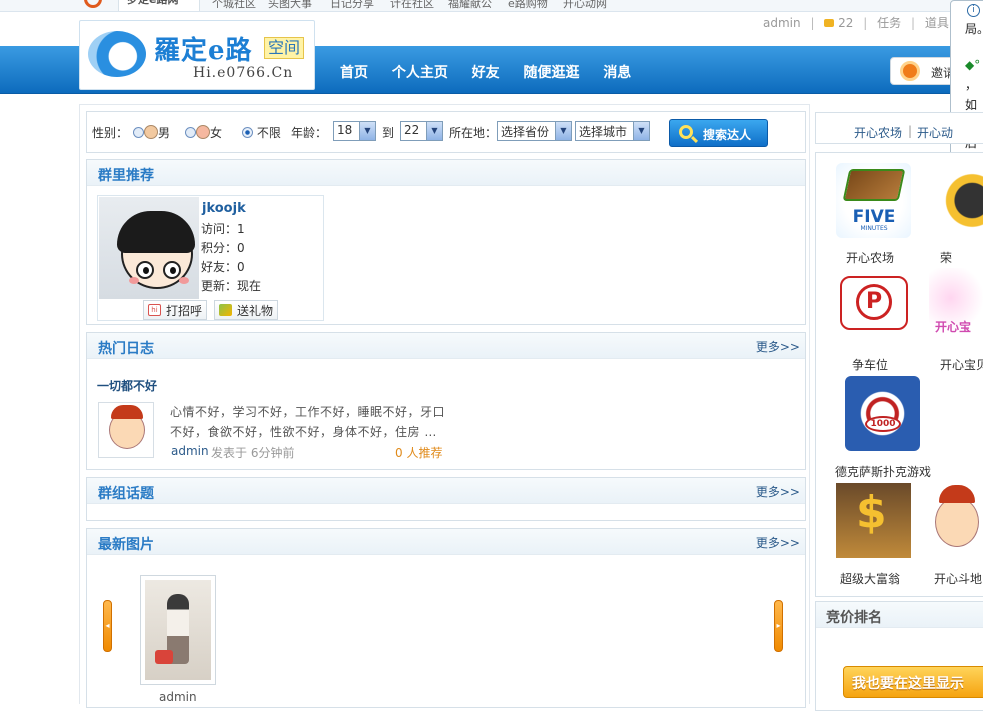 The width and height of the screenshot is (983, 711). Describe the element at coordinates (873, 305) in the screenshot. I see `app-parking-icon: P` at that location.